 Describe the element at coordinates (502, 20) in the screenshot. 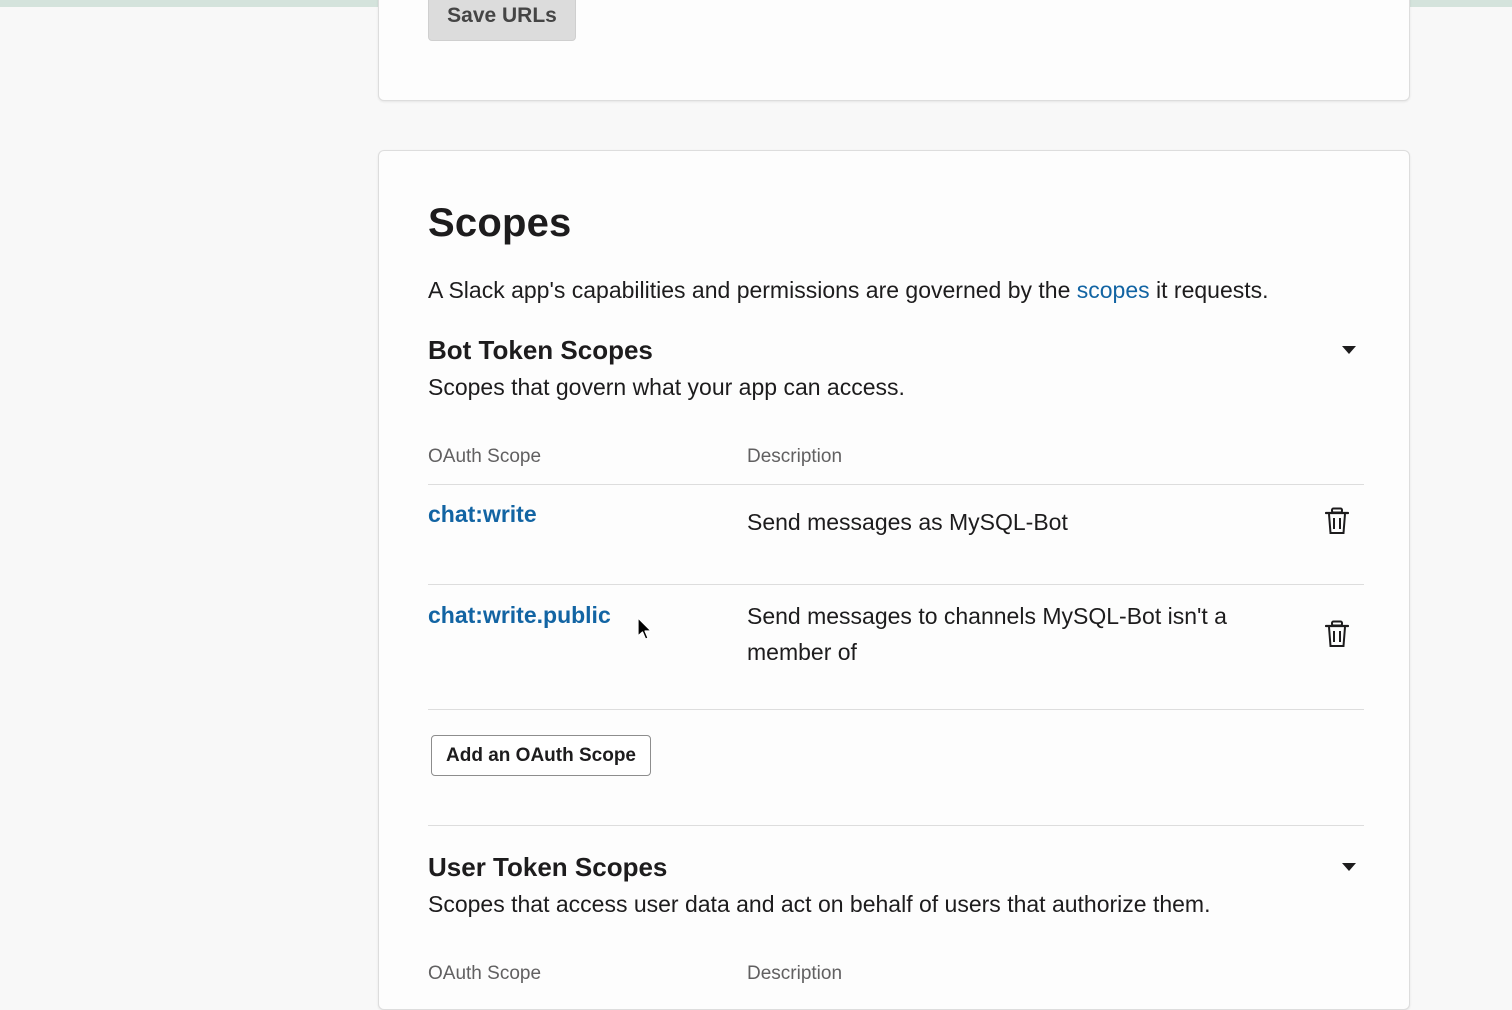

I see `save-urls-button: Save URLs` at that location.